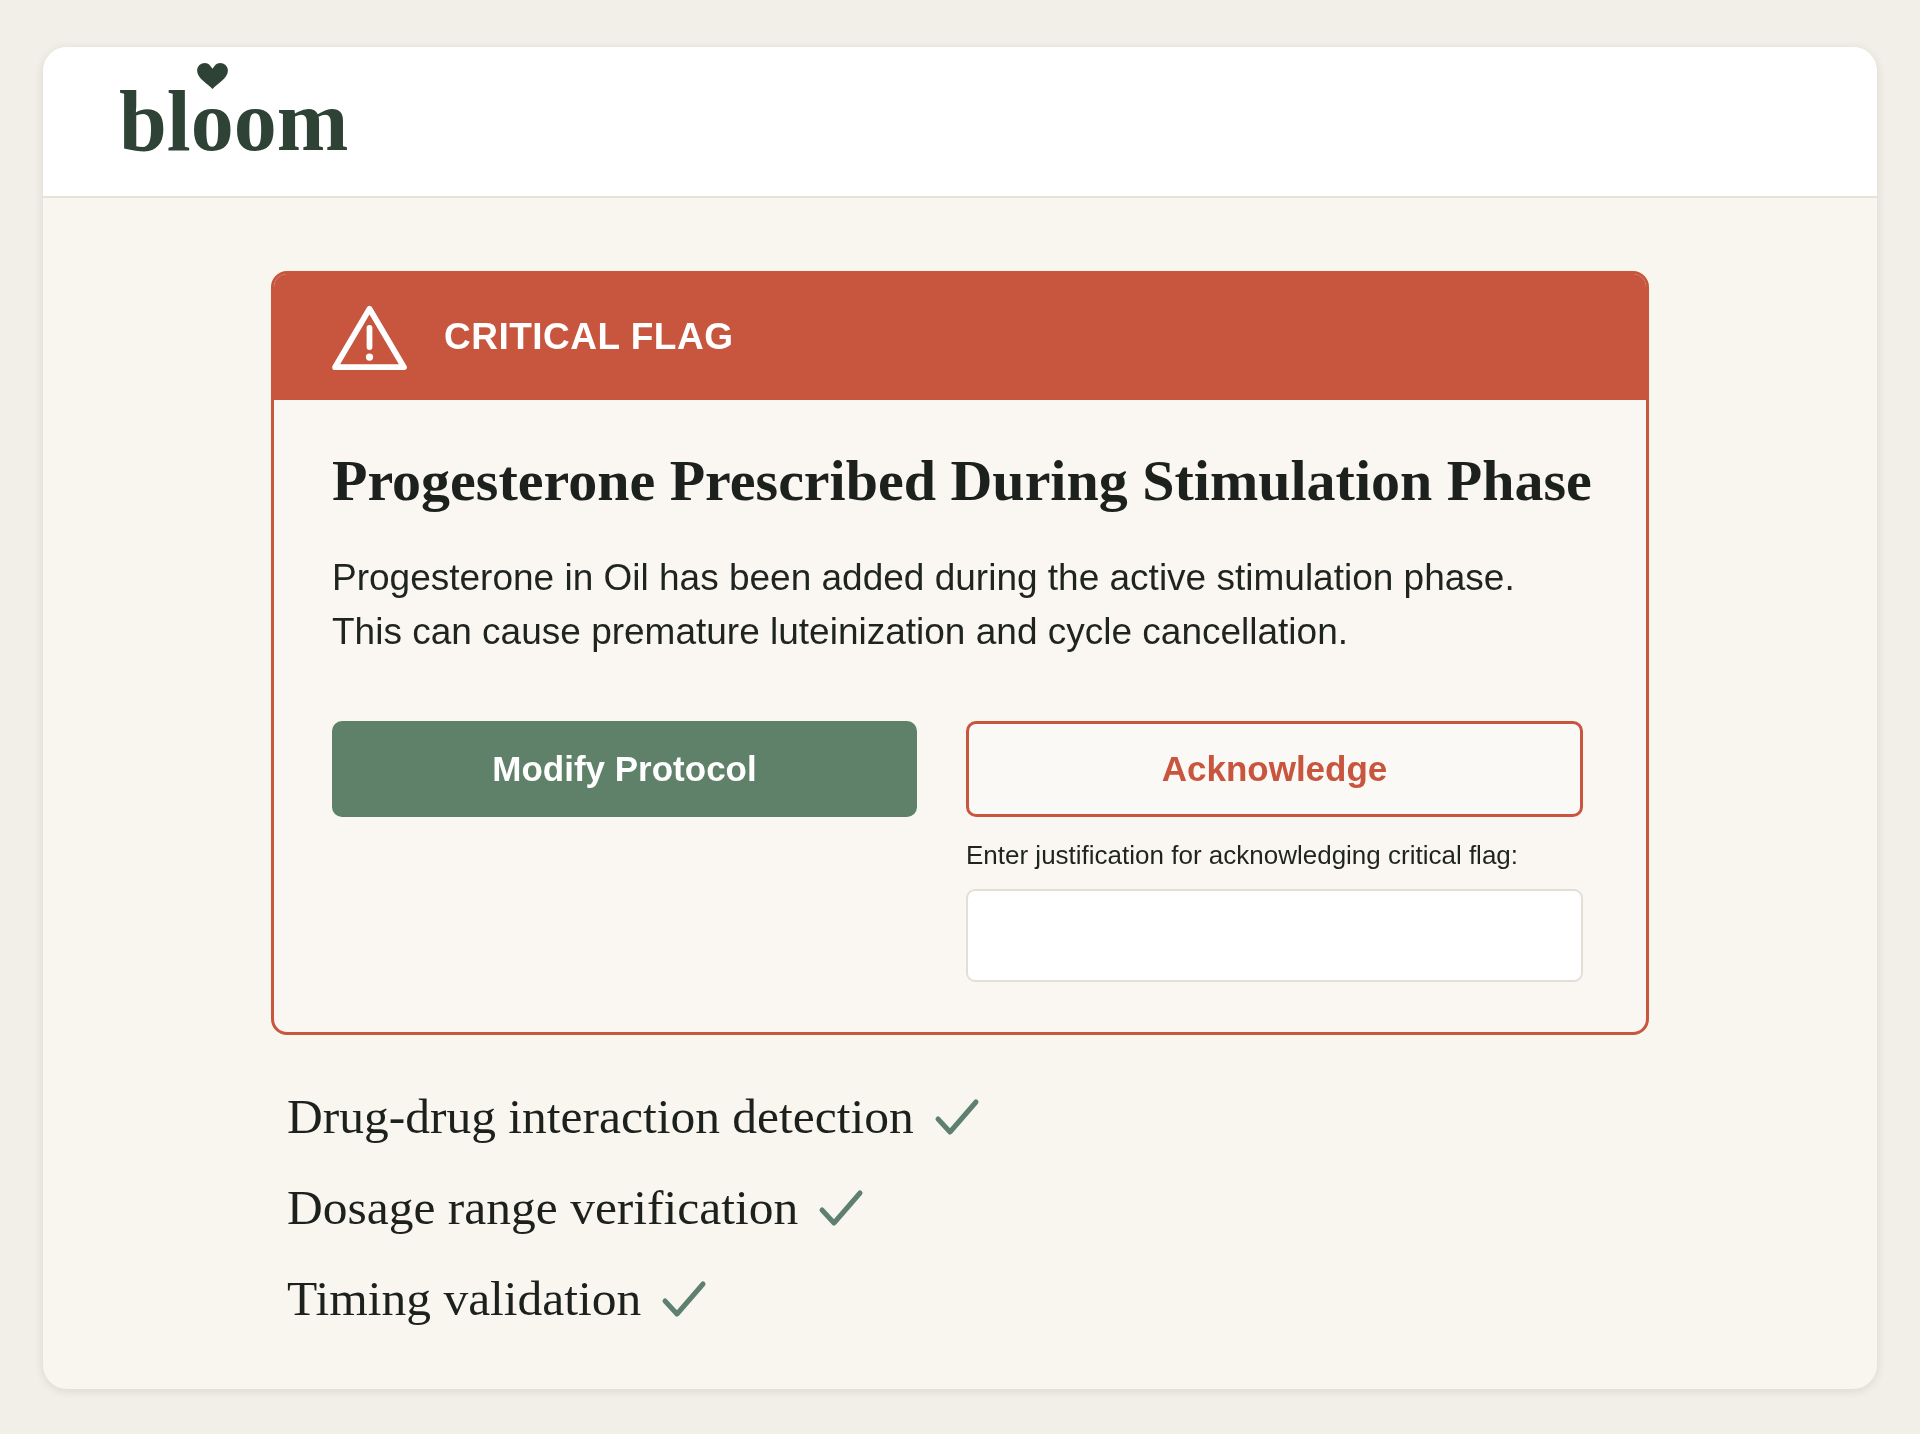 The image size is (1920, 1434). What do you see at coordinates (369, 337) in the screenshot?
I see `warning-icon` at bounding box center [369, 337].